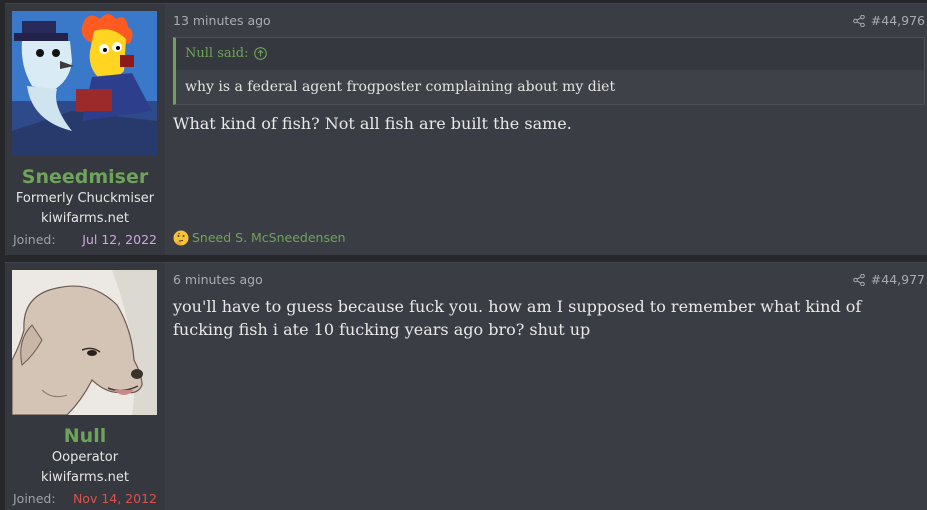  Describe the element at coordinates (260, 53) in the screenshot. I see `arrow-up-circle-icon` at that location.